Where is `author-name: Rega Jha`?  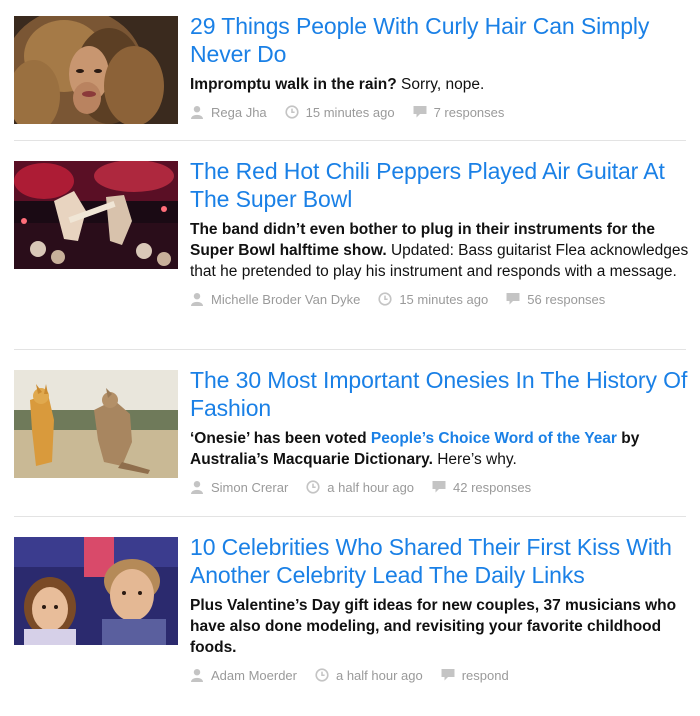
author-name: Rega Jha is located at coordinates (239, 112).